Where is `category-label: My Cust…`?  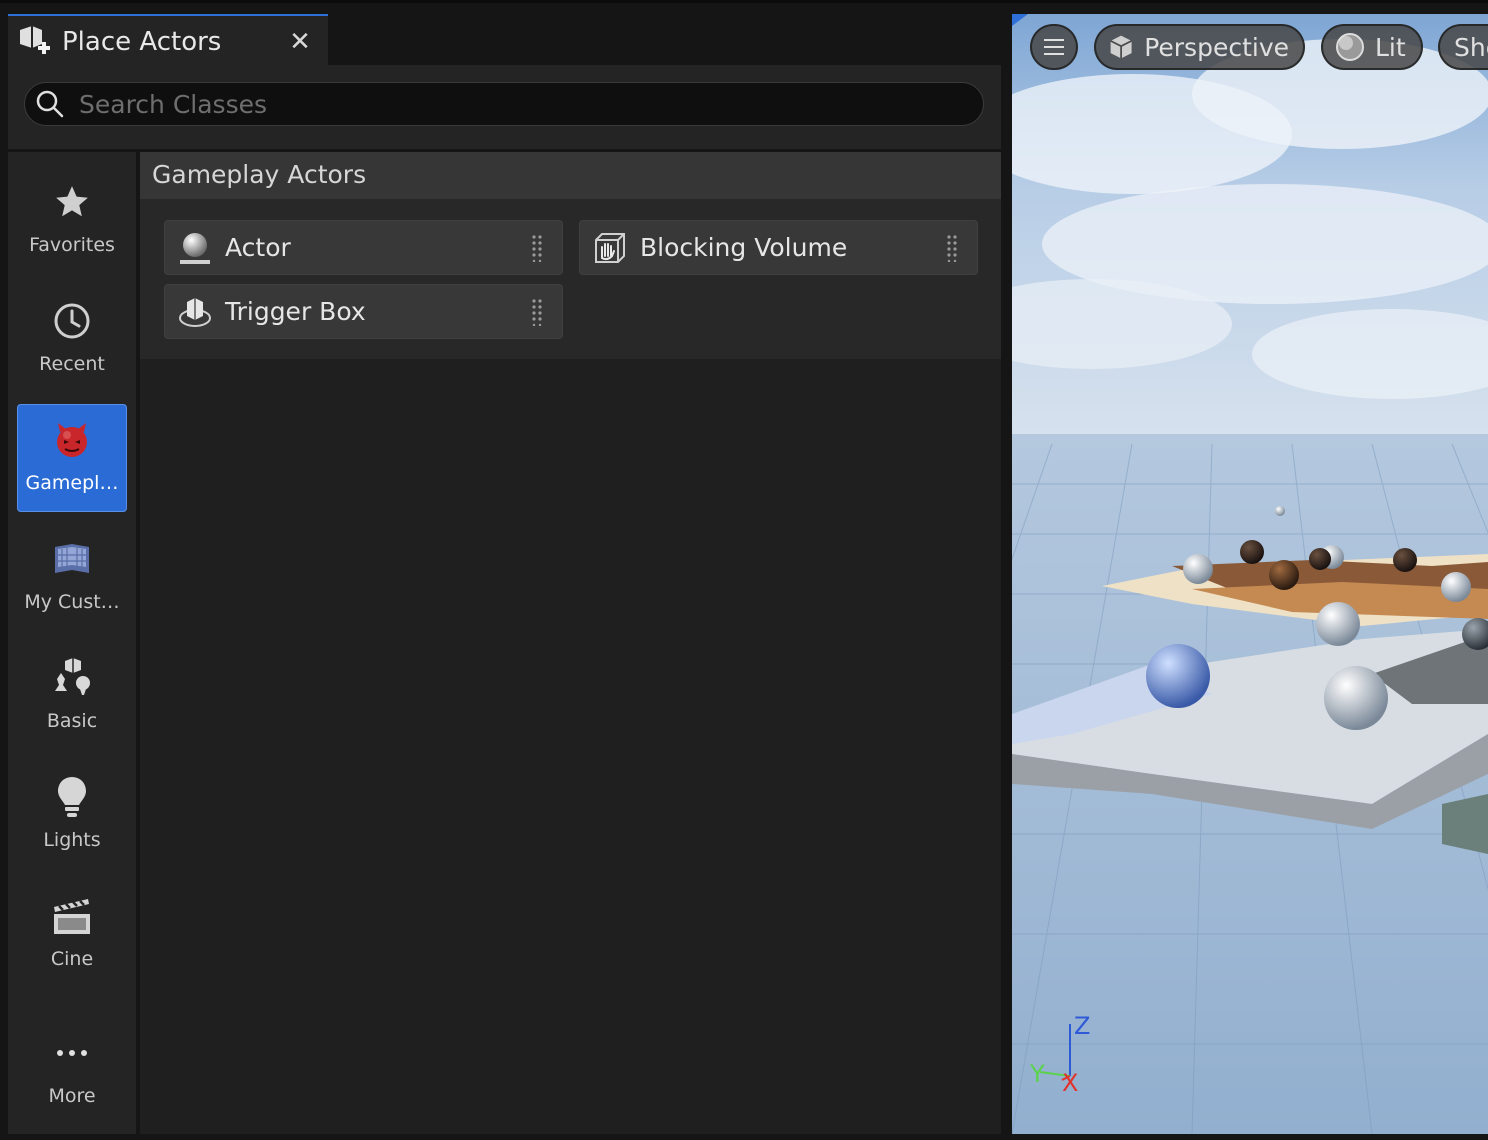
category-label: My Cust… is located at coordinates (72, 602).